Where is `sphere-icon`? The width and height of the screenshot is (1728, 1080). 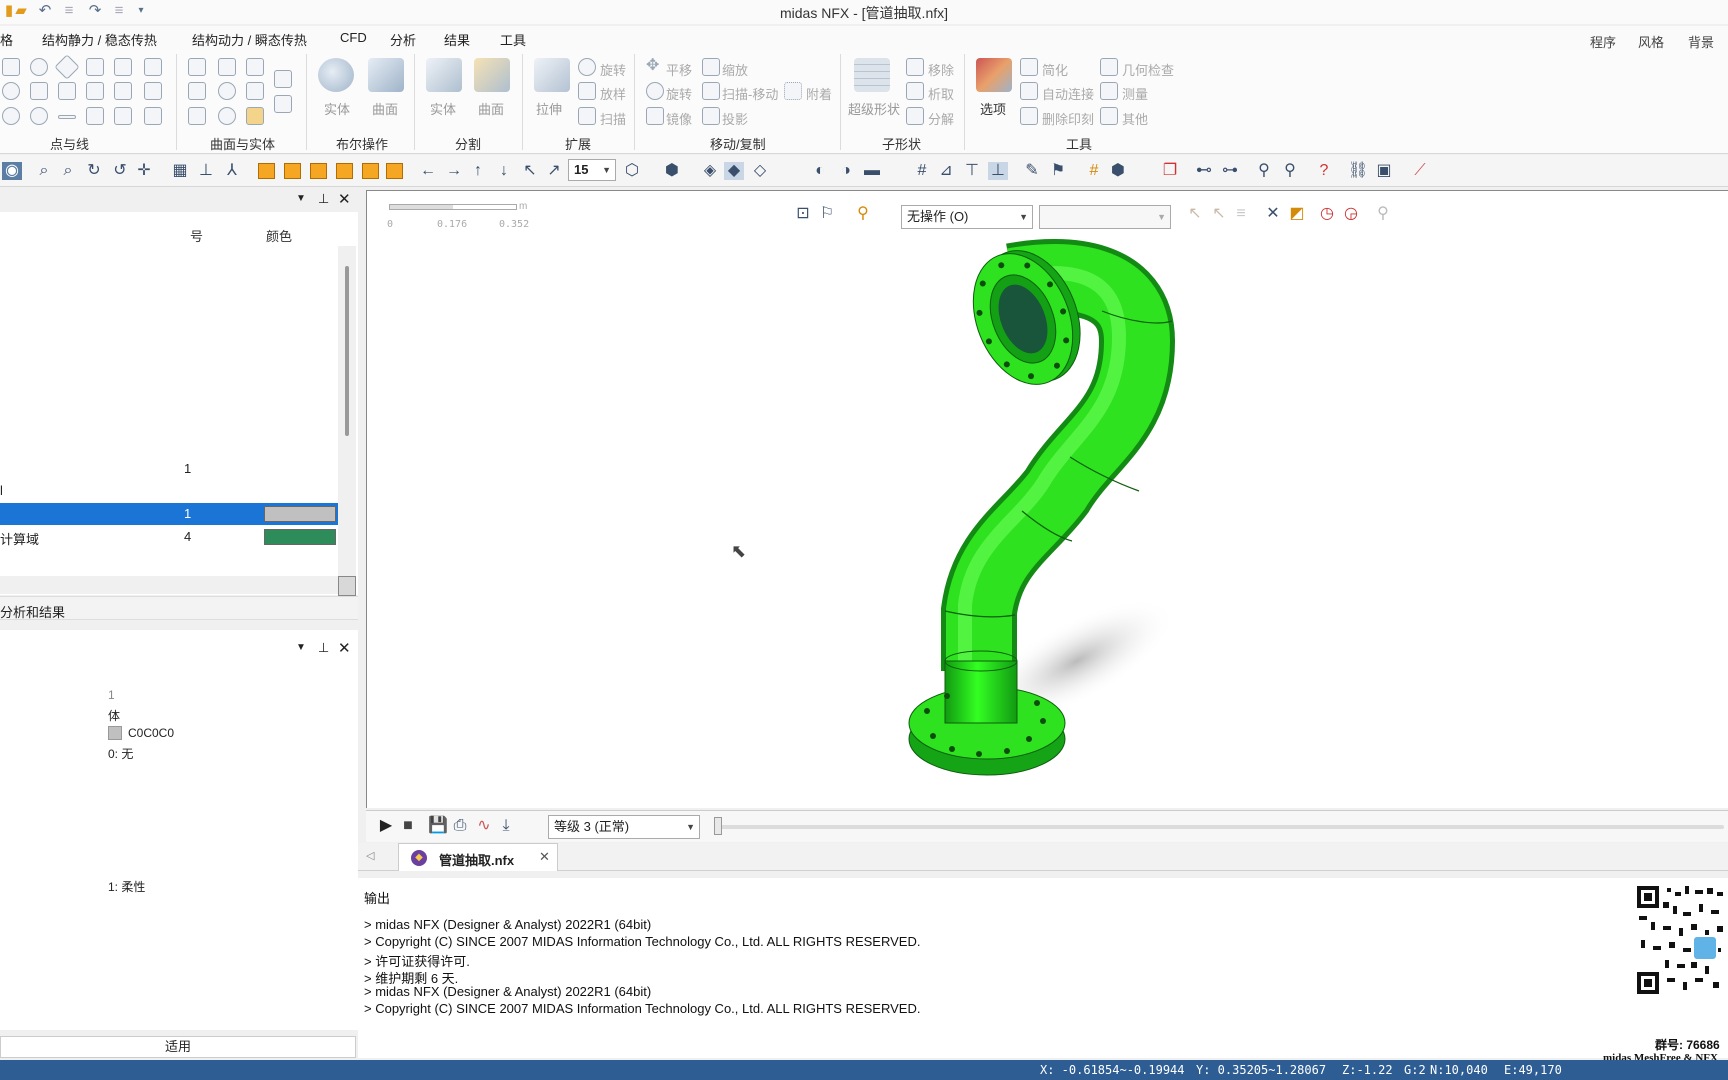
sphere-icon is located at coordinates (227, 91).